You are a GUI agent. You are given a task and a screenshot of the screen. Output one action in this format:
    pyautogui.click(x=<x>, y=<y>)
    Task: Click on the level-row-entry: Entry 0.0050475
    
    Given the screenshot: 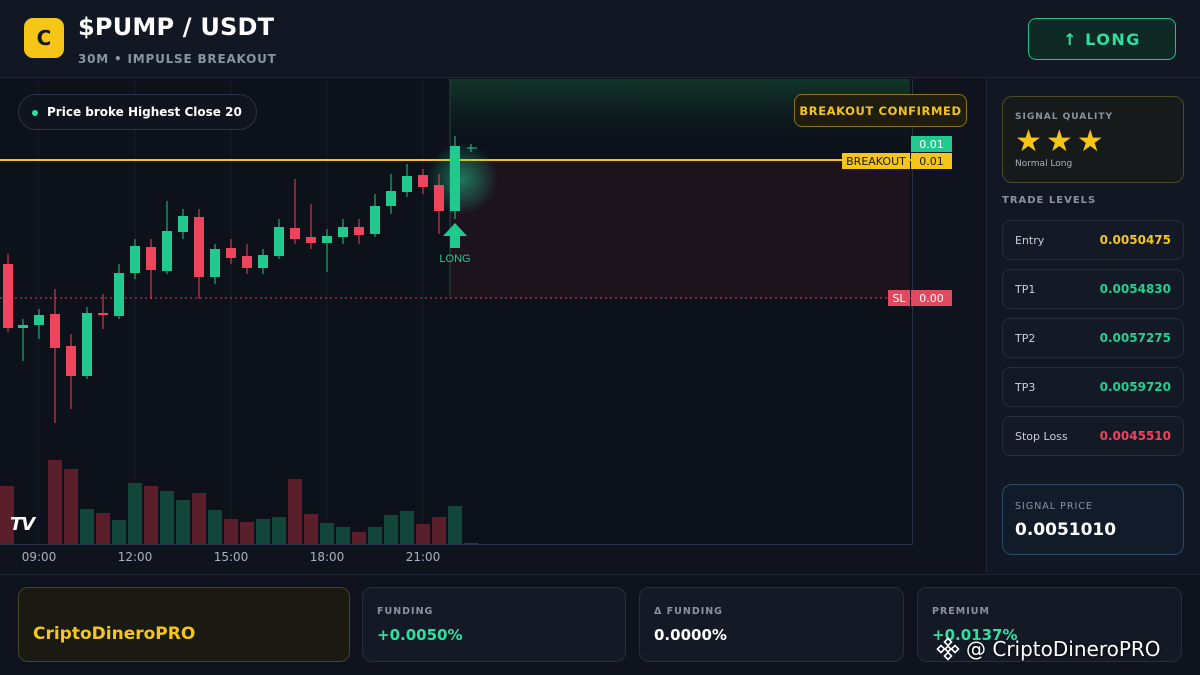 What is the action you would take?
    pyautogui.click(x=1093, y=240)
    